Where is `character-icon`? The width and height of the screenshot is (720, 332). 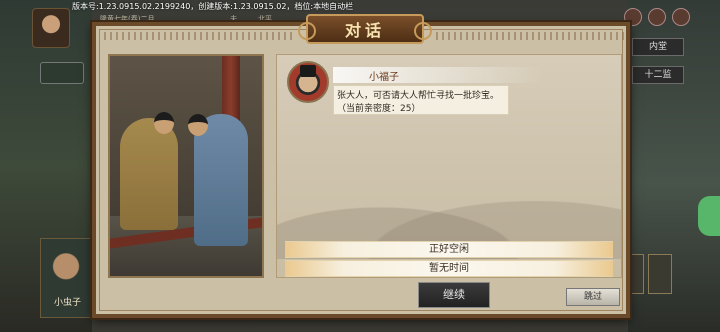 character-icon is located at coordinates (657, 17).